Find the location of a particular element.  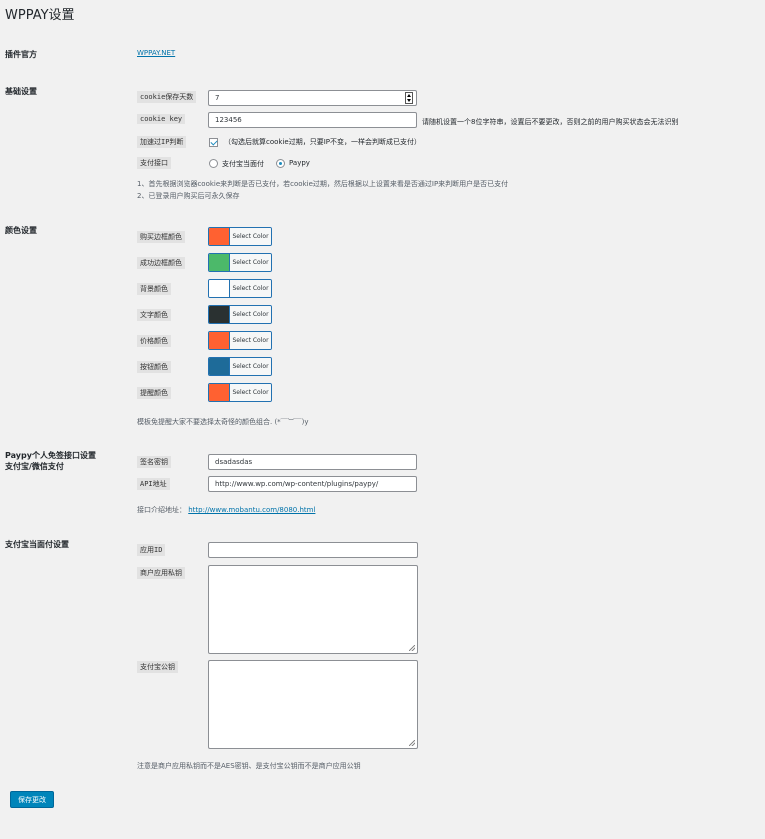

number-spinner-icon is located at coordinates (409, 98).